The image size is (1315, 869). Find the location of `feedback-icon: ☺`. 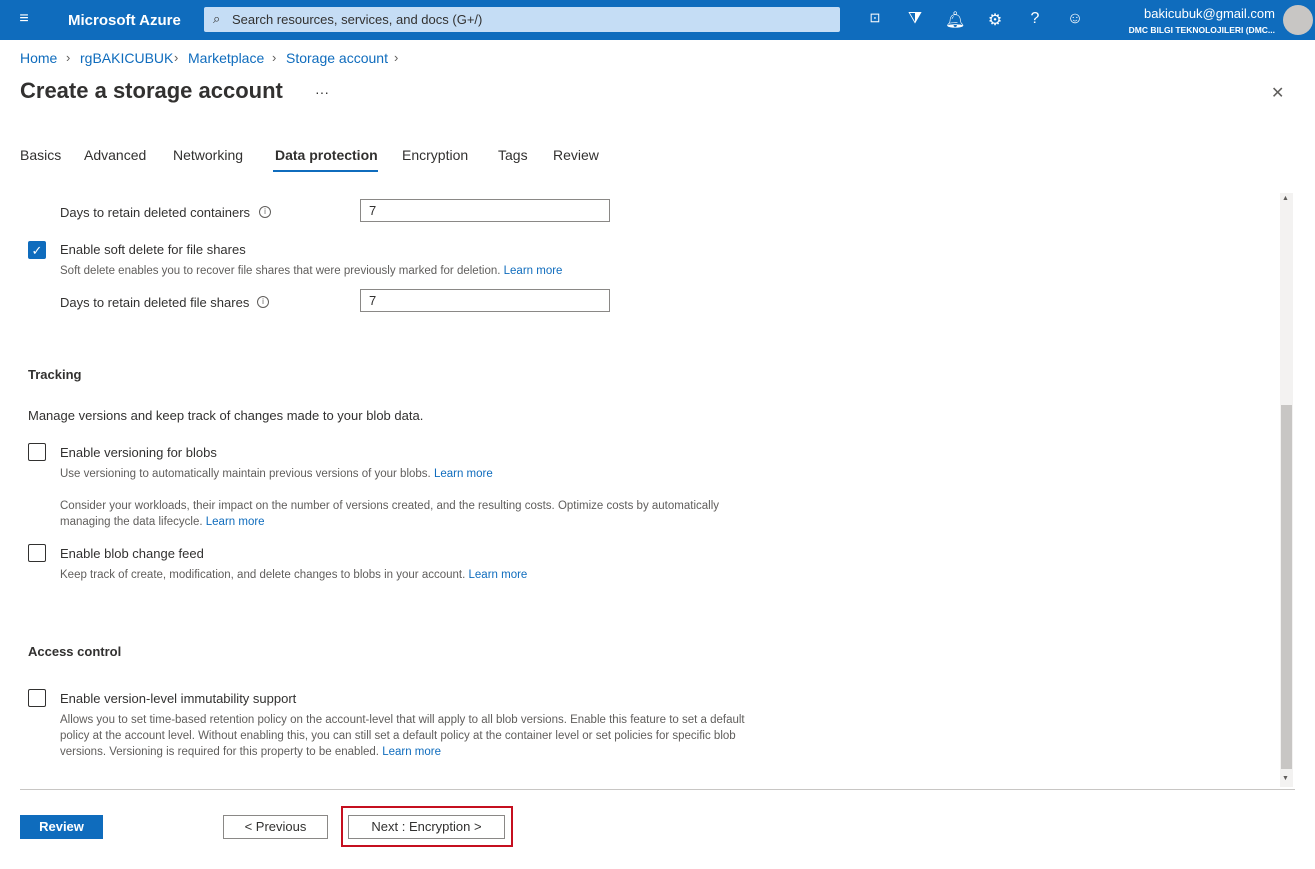

feedback-icon: ☺ is located at coordinates (1075, 19).